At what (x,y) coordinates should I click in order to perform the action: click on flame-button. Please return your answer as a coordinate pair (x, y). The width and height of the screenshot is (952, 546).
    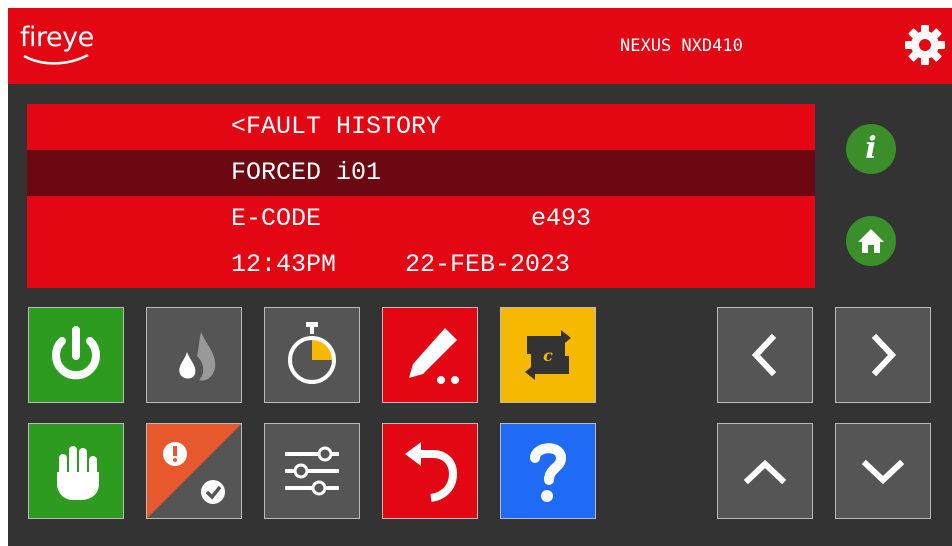
    Looking at the image, I should click on (194, 355).